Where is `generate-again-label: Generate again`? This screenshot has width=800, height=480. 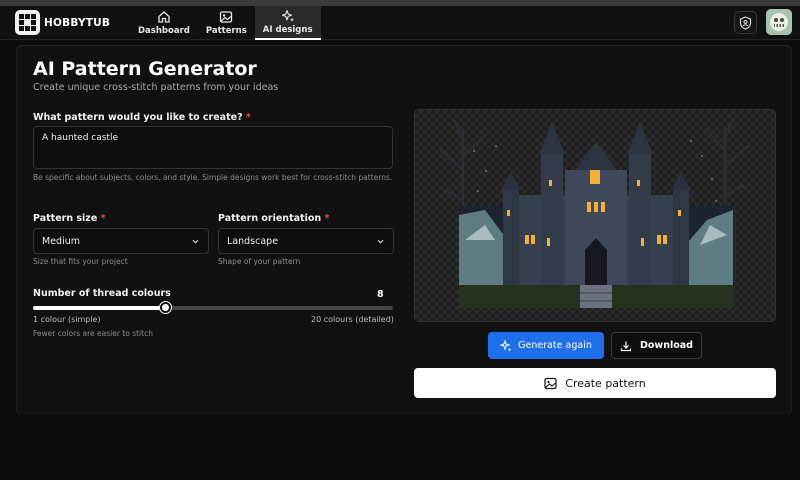
generate-again-label: Generate again is located at coordinates (555, 345).